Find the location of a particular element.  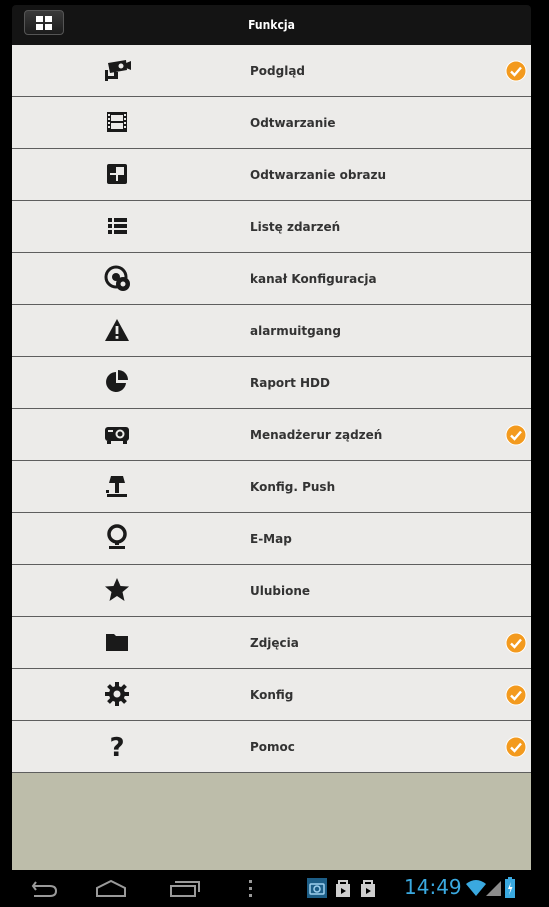

star-icon is located at coordinates (117, 590).